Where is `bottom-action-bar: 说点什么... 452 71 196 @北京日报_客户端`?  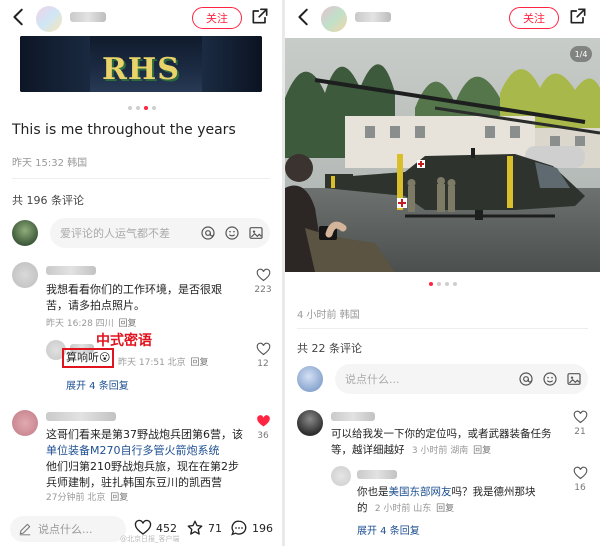 bottom-action-bar: 说点什么... 452 71 196 @北京日报_客户端 is located at coordinates (141, 529).